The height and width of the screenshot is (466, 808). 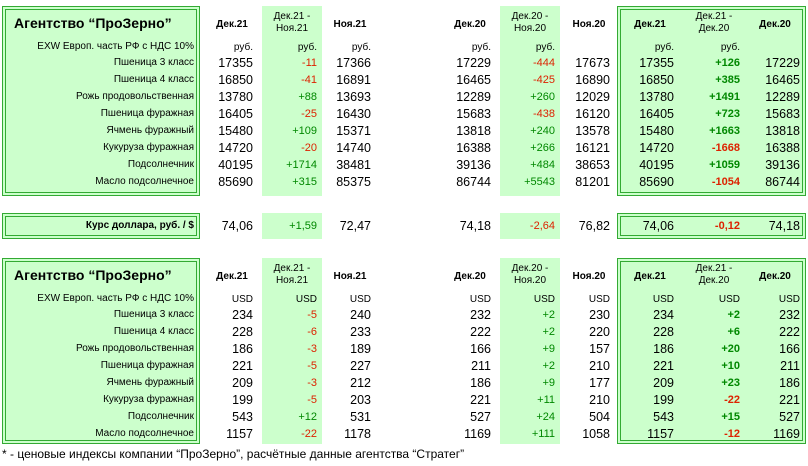 I want to click on usd-cell-yoy-dec21: 228, so click(x=663, y=332).